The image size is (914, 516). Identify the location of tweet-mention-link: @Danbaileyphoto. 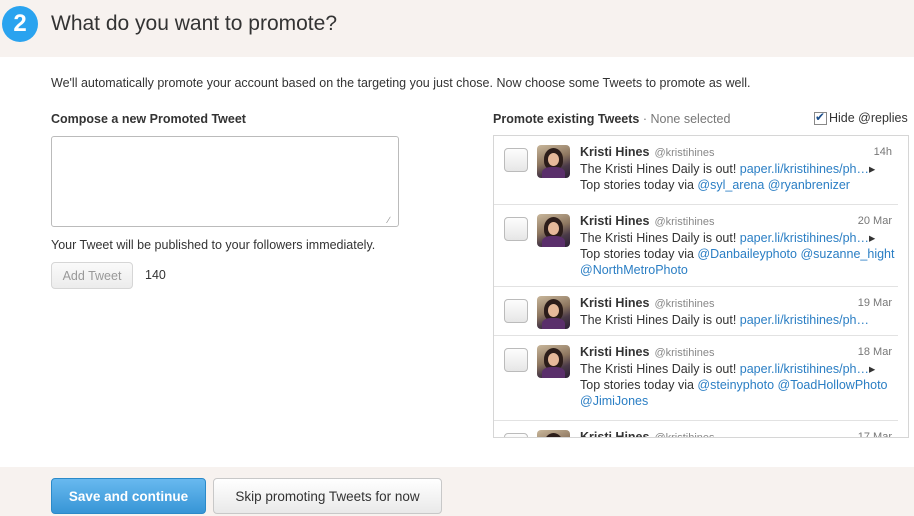
(747, 254).